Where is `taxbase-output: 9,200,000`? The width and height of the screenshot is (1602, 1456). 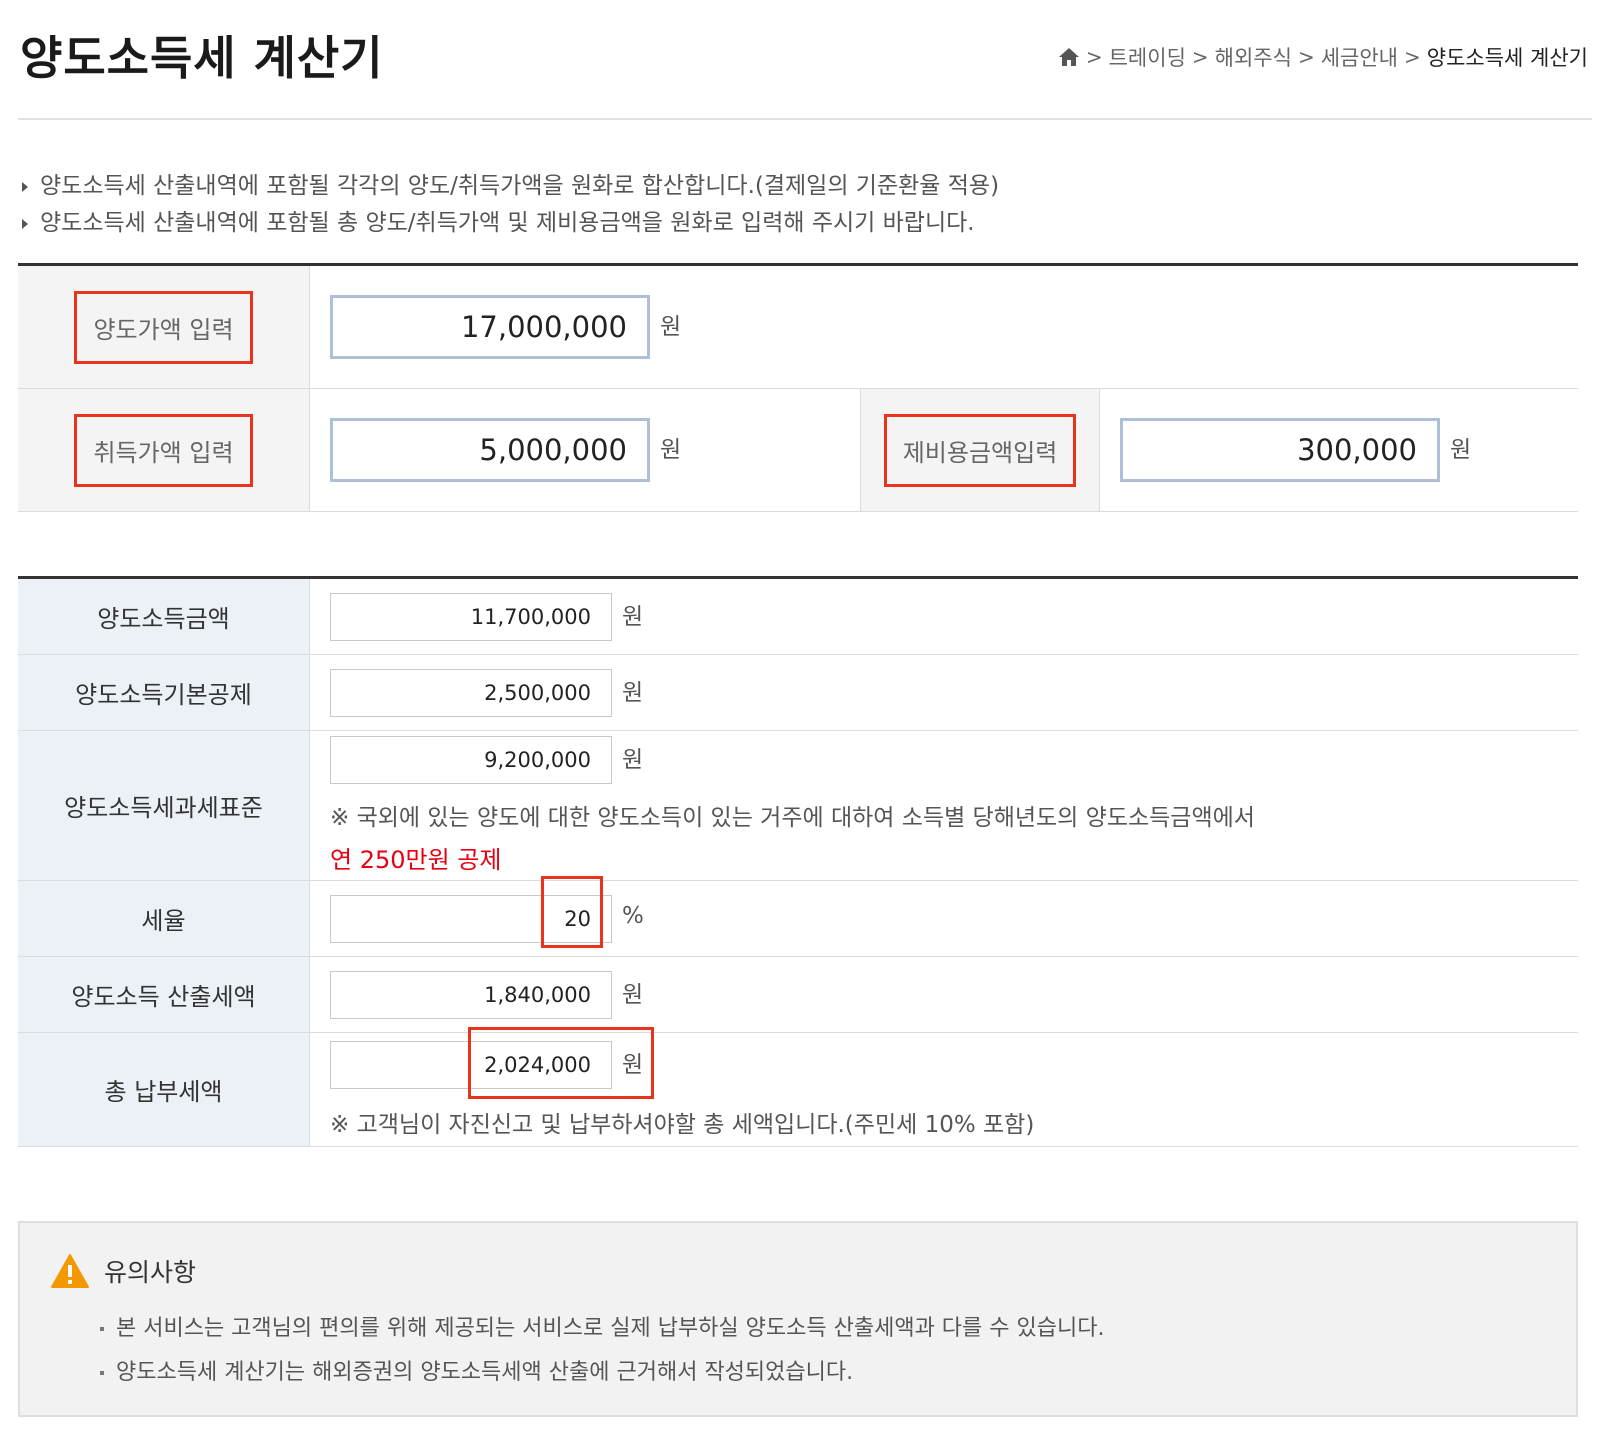 taxbase-output: 9,200,000 is located at coordinates (471, 760).